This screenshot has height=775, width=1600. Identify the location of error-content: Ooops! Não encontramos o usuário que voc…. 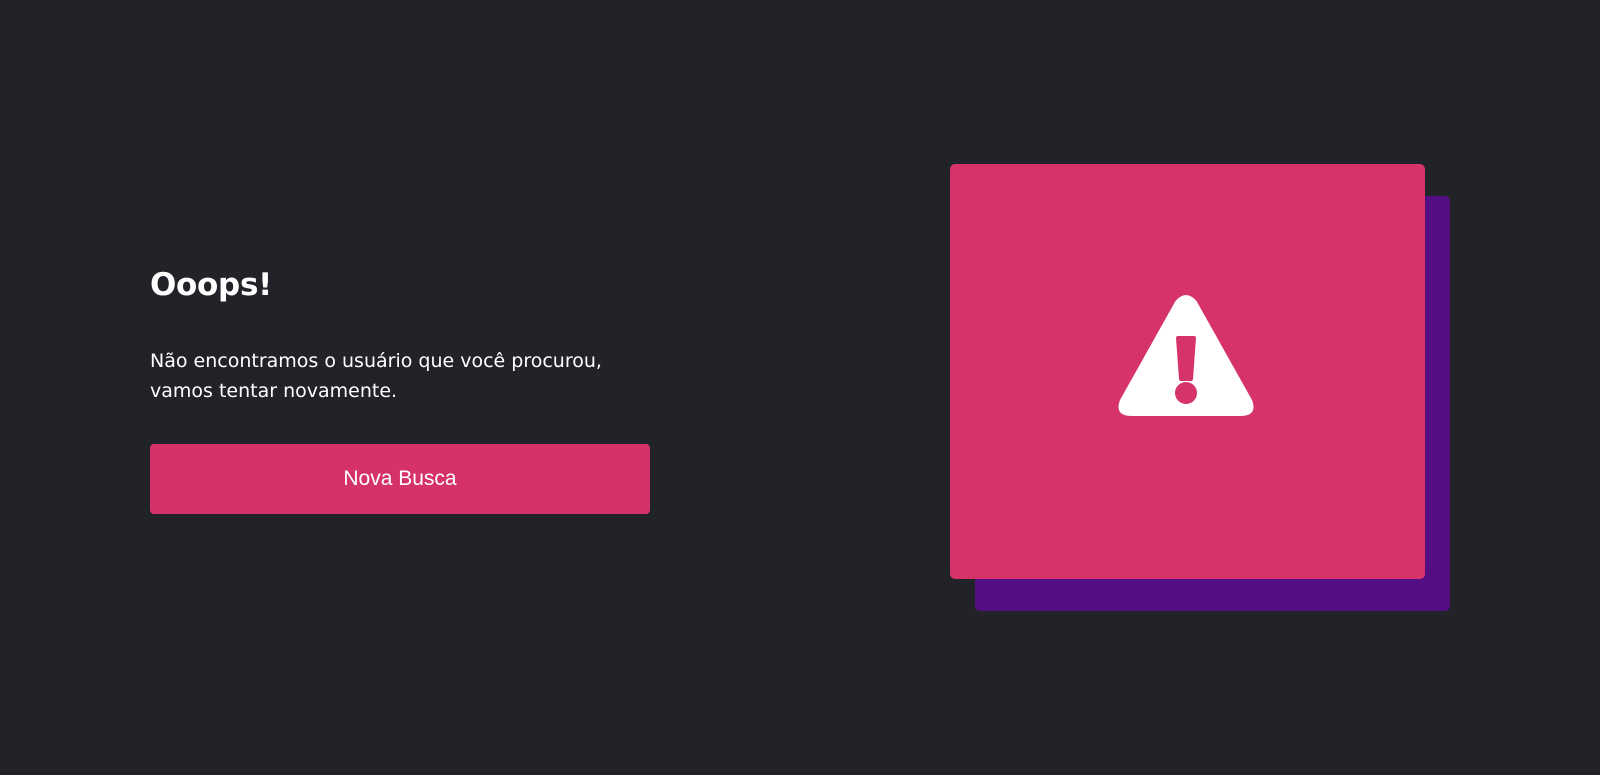
(400, 390).